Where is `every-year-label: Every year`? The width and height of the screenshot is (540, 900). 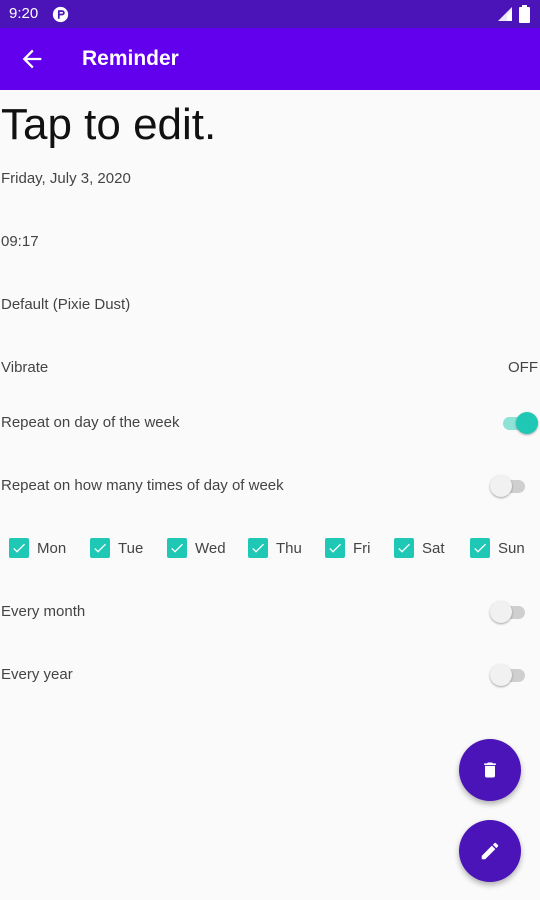
every-year-label: Every year is located at coordinates (37, 674).